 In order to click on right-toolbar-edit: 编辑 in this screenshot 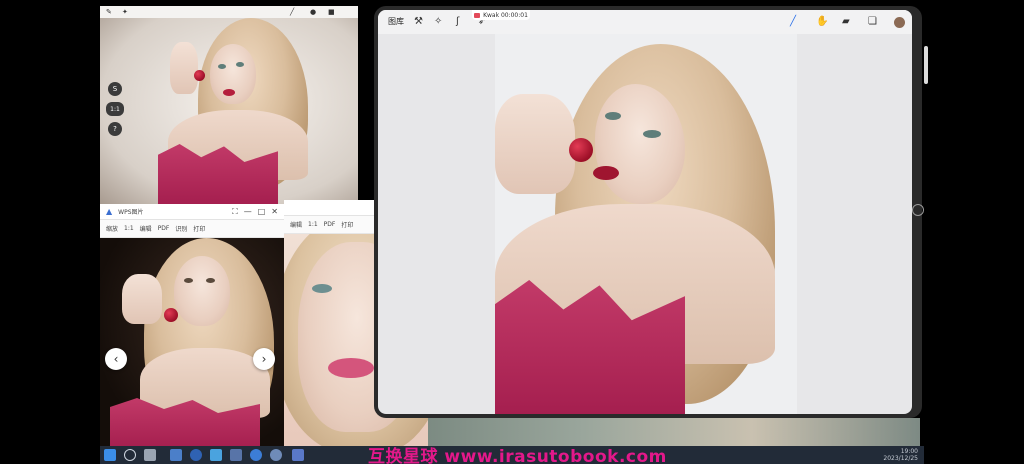, I will do `click(296, 224)`.